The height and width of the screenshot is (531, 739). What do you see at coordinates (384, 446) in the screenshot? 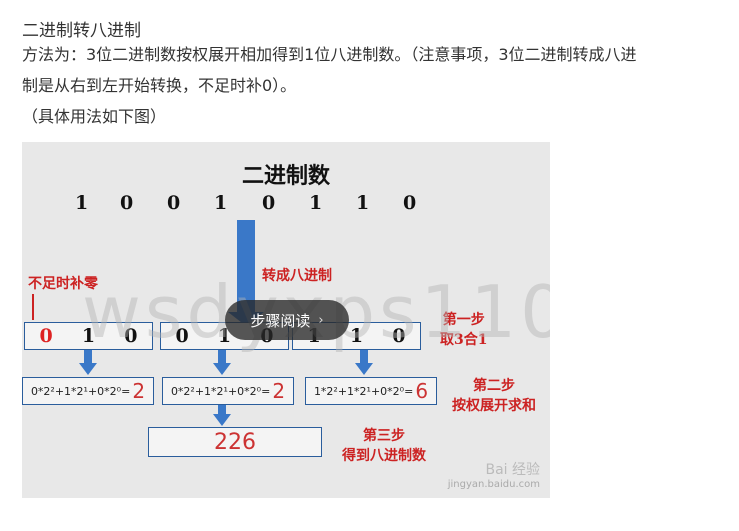
I see `step3-label: 第三步 得到八进制数` at bounding box center [384, 446].